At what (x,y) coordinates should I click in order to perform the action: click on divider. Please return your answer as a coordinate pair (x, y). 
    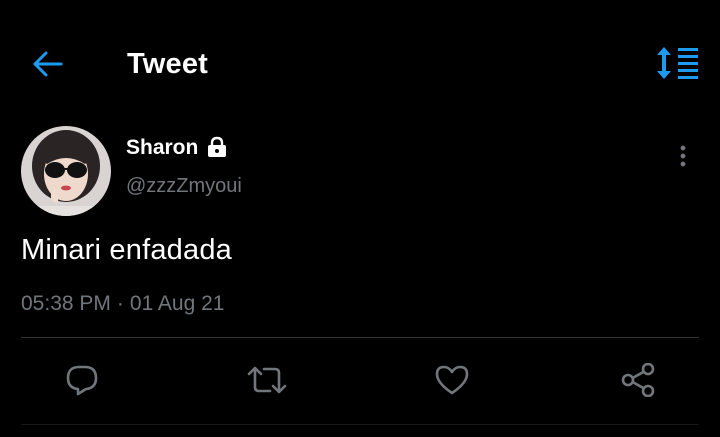
    Looking at the image, I should click on (360, 337).